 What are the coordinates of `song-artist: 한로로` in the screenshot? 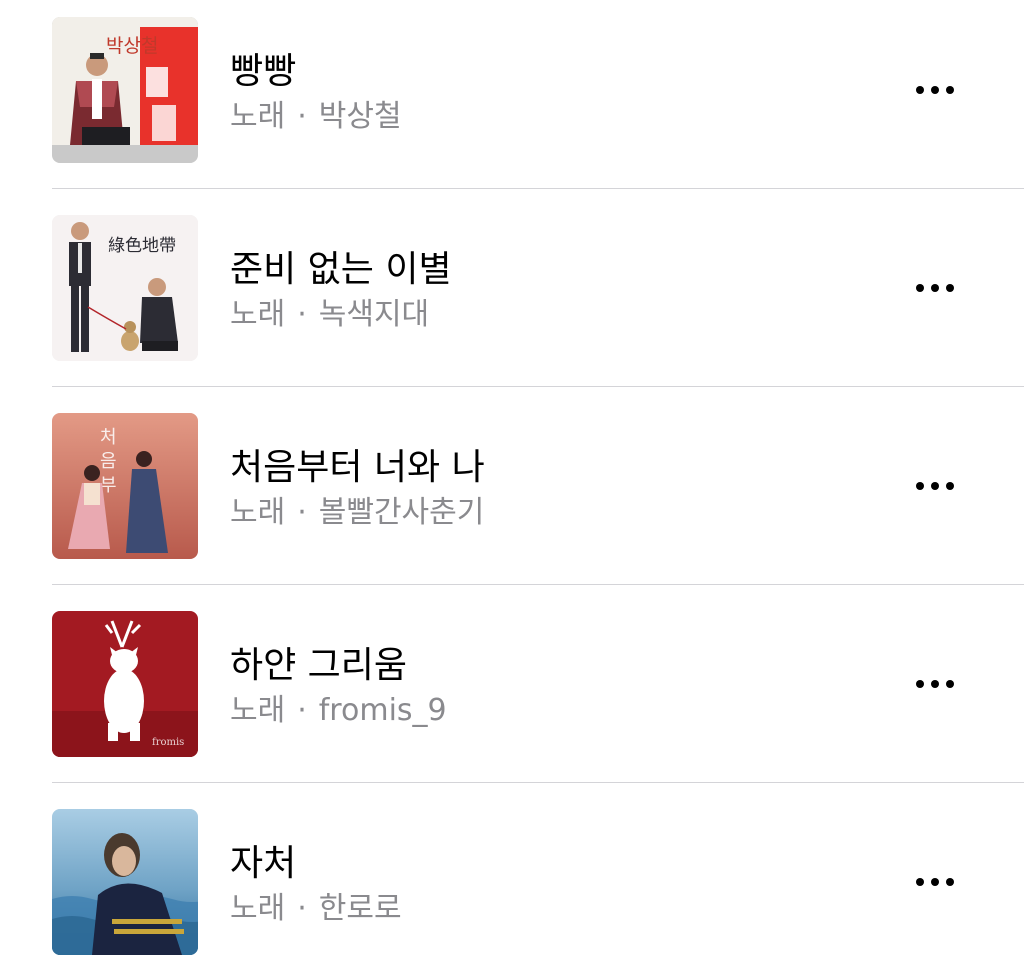 It's located at (360, 908).